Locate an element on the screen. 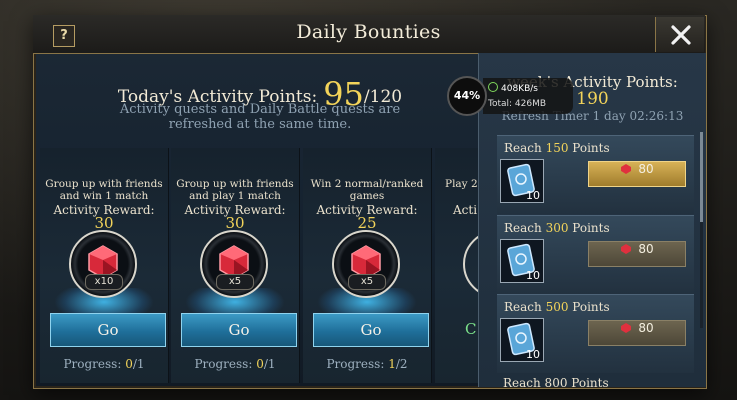 The image size is (737, 400). gem-ring-partial is located at coordinates (470, 264).